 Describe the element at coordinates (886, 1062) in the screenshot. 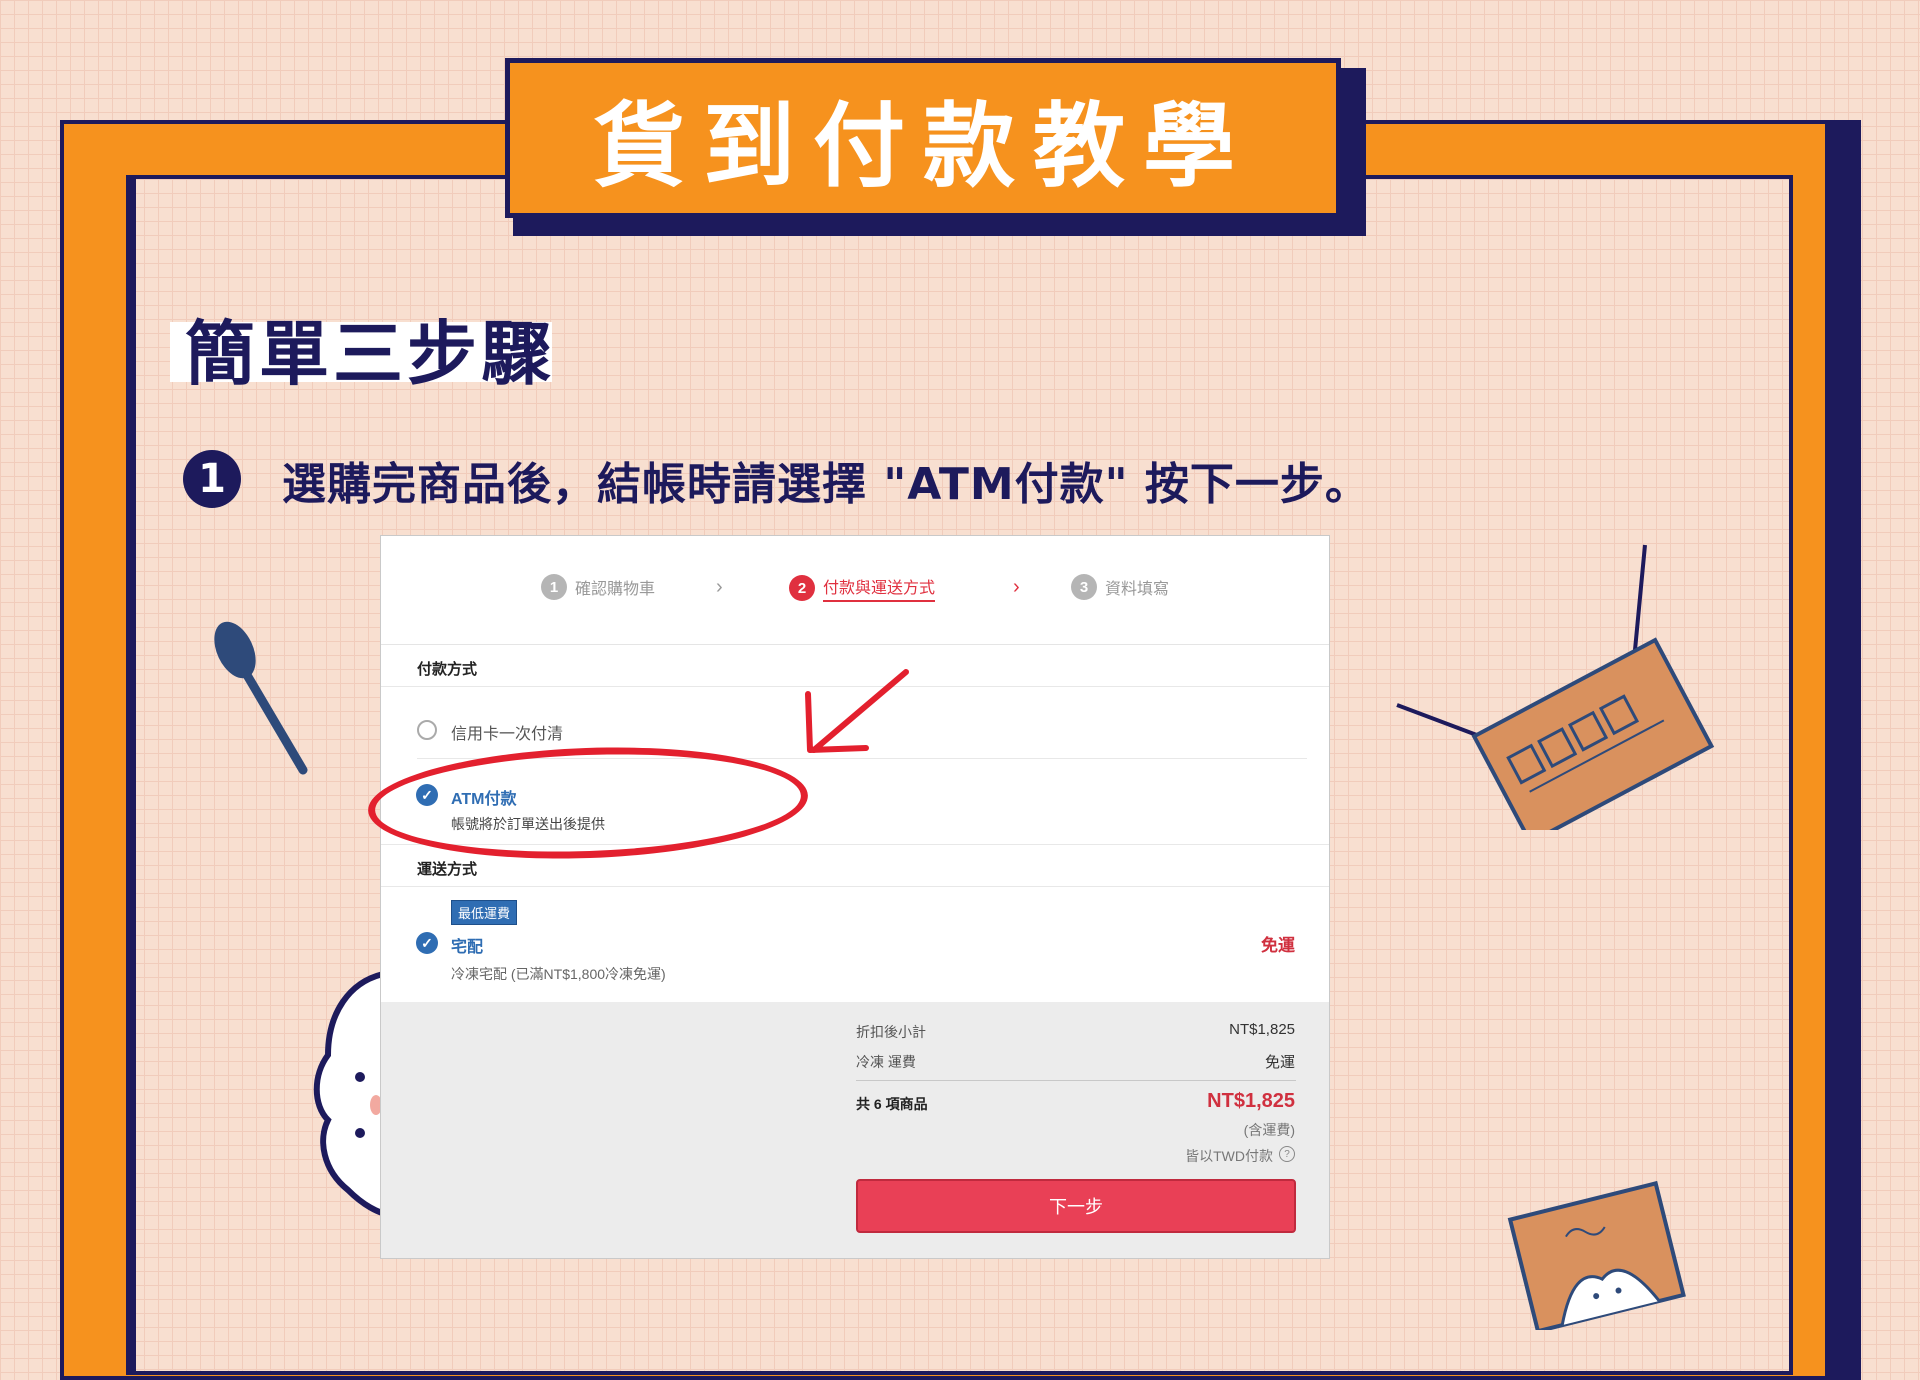

I see `shipping-fee-label: 冷凍 運費` at that location.